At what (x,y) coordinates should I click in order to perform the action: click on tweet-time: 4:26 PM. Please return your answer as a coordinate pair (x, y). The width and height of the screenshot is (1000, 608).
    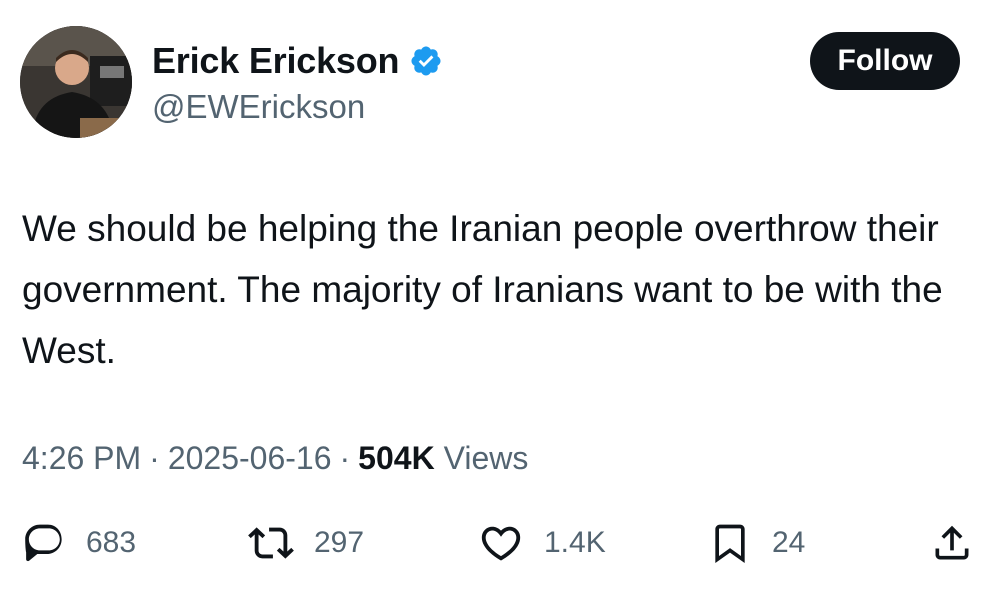
    Looking at the image, I should click on (81, 458).